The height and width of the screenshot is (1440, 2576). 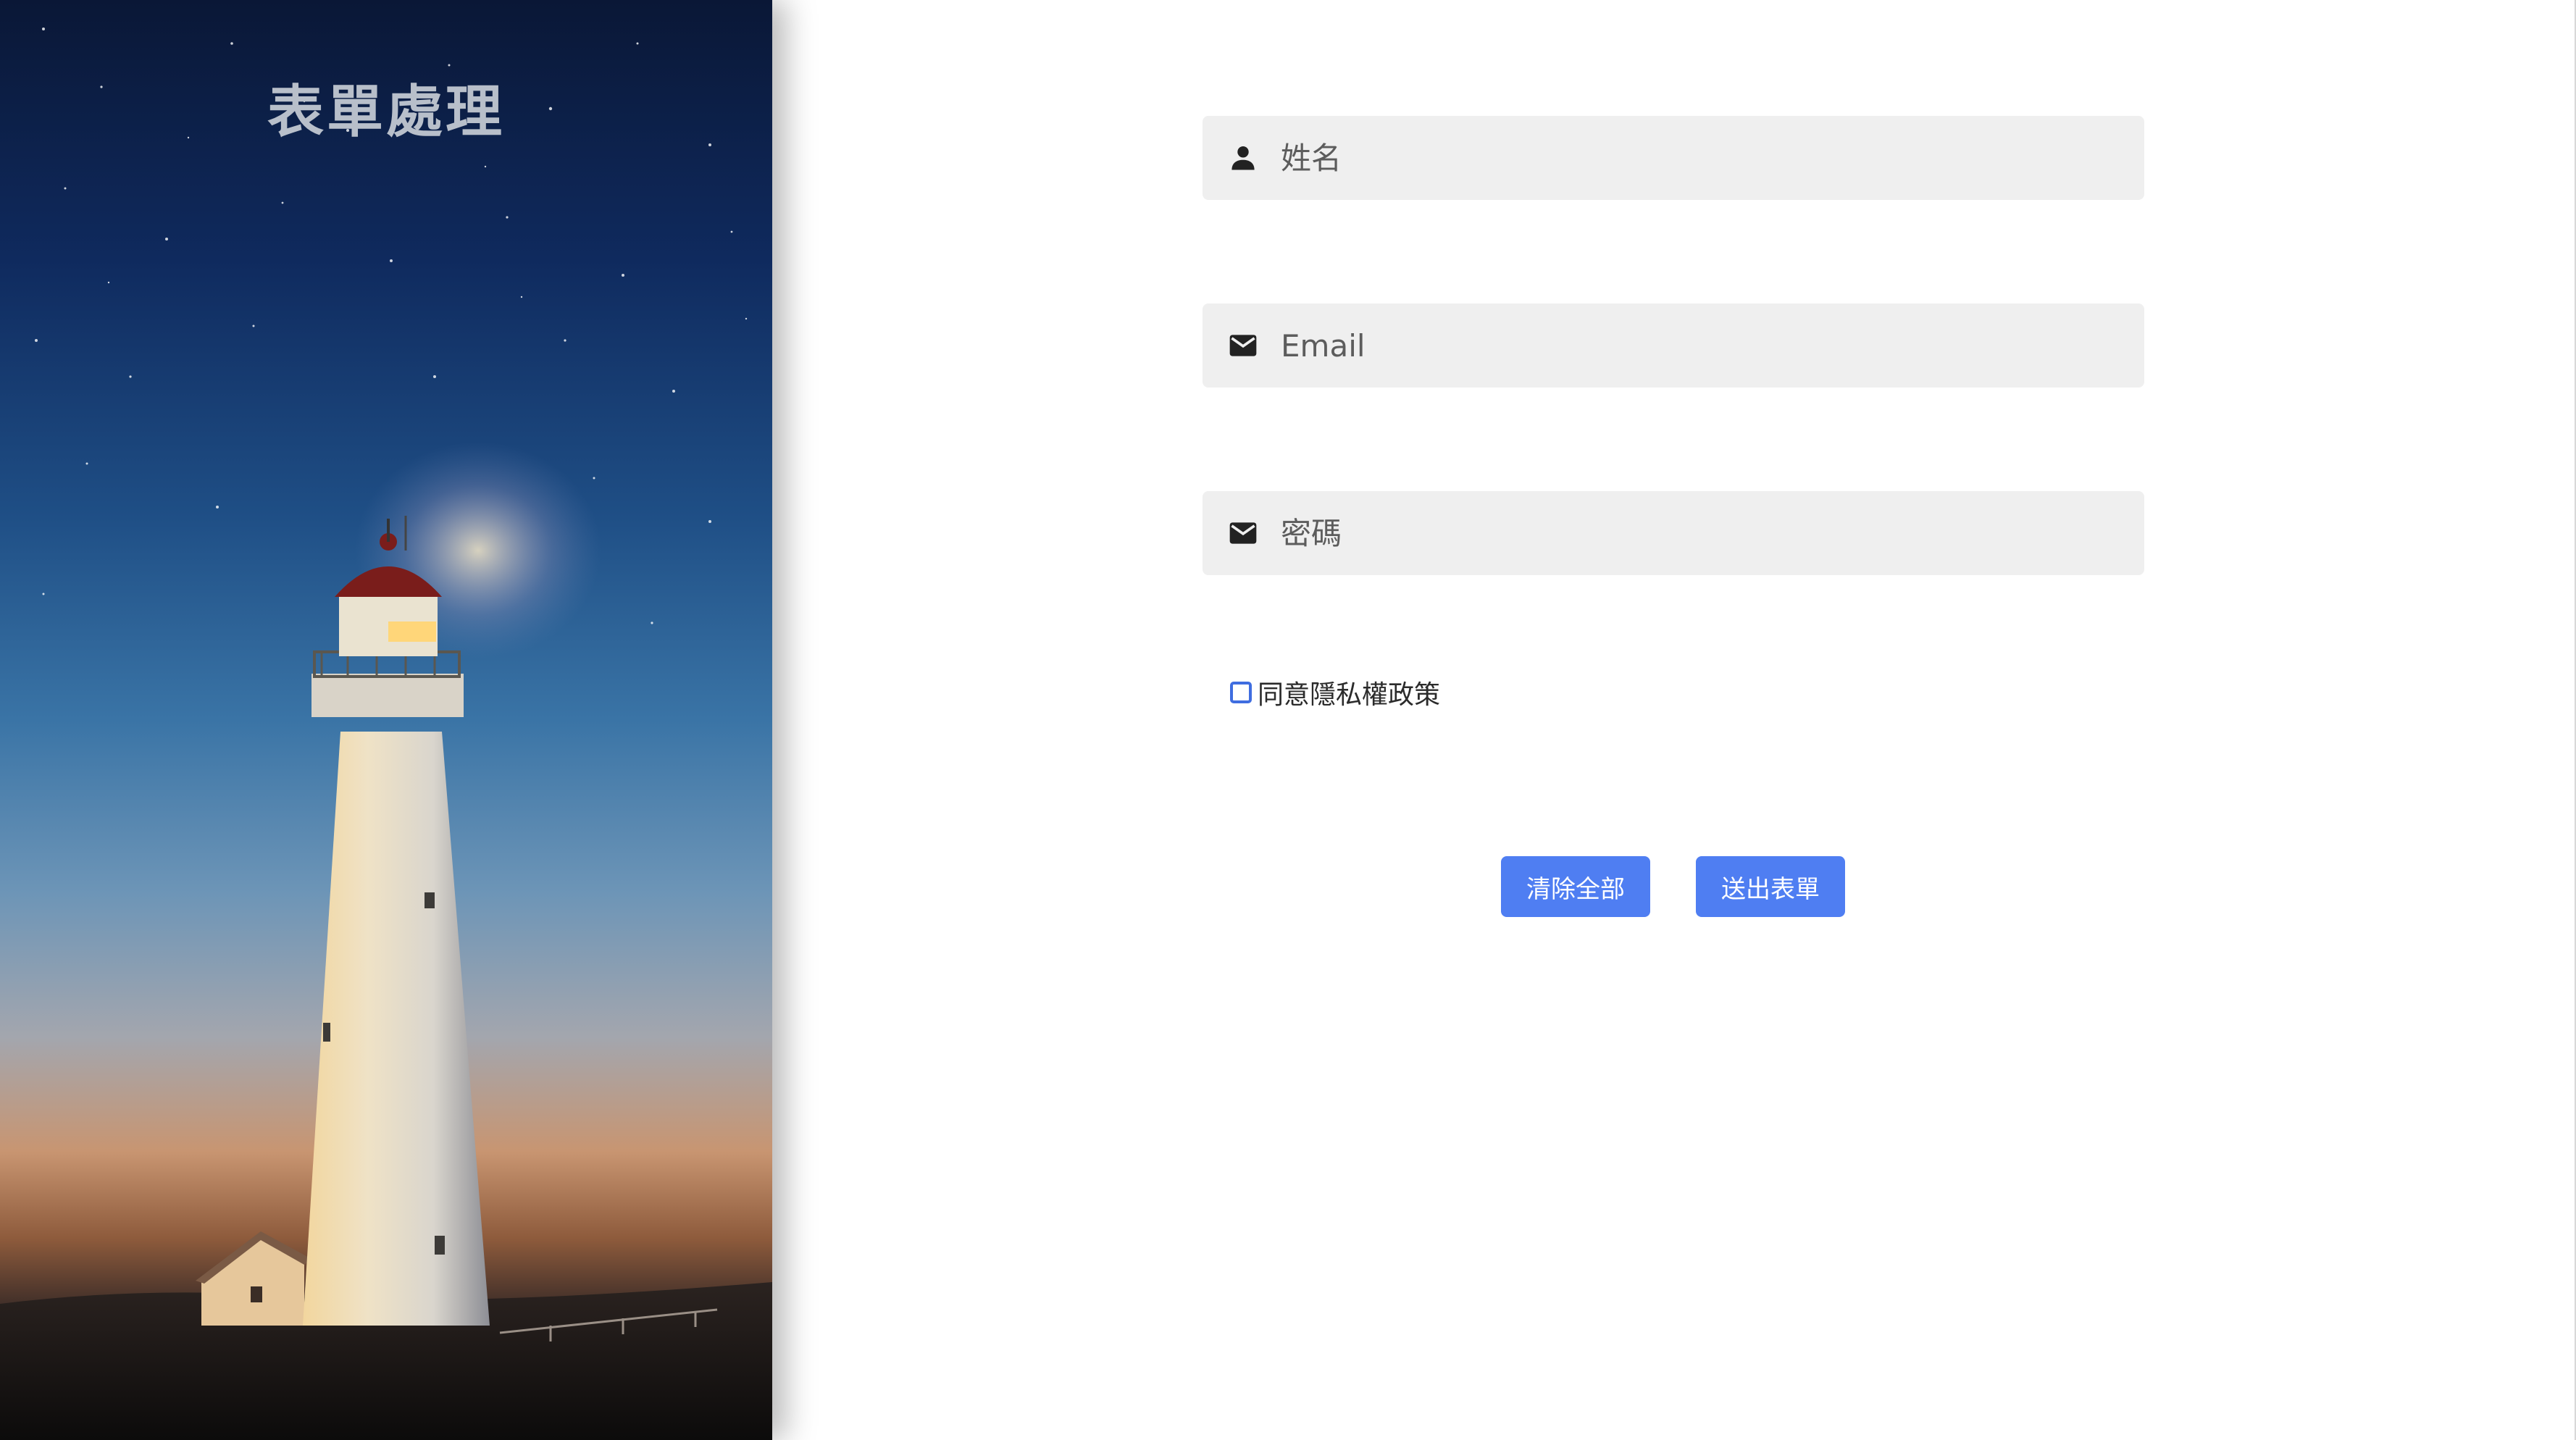 I want to click on privacy-agree: 同意隱私權政策, so click(x=1335, y=692).